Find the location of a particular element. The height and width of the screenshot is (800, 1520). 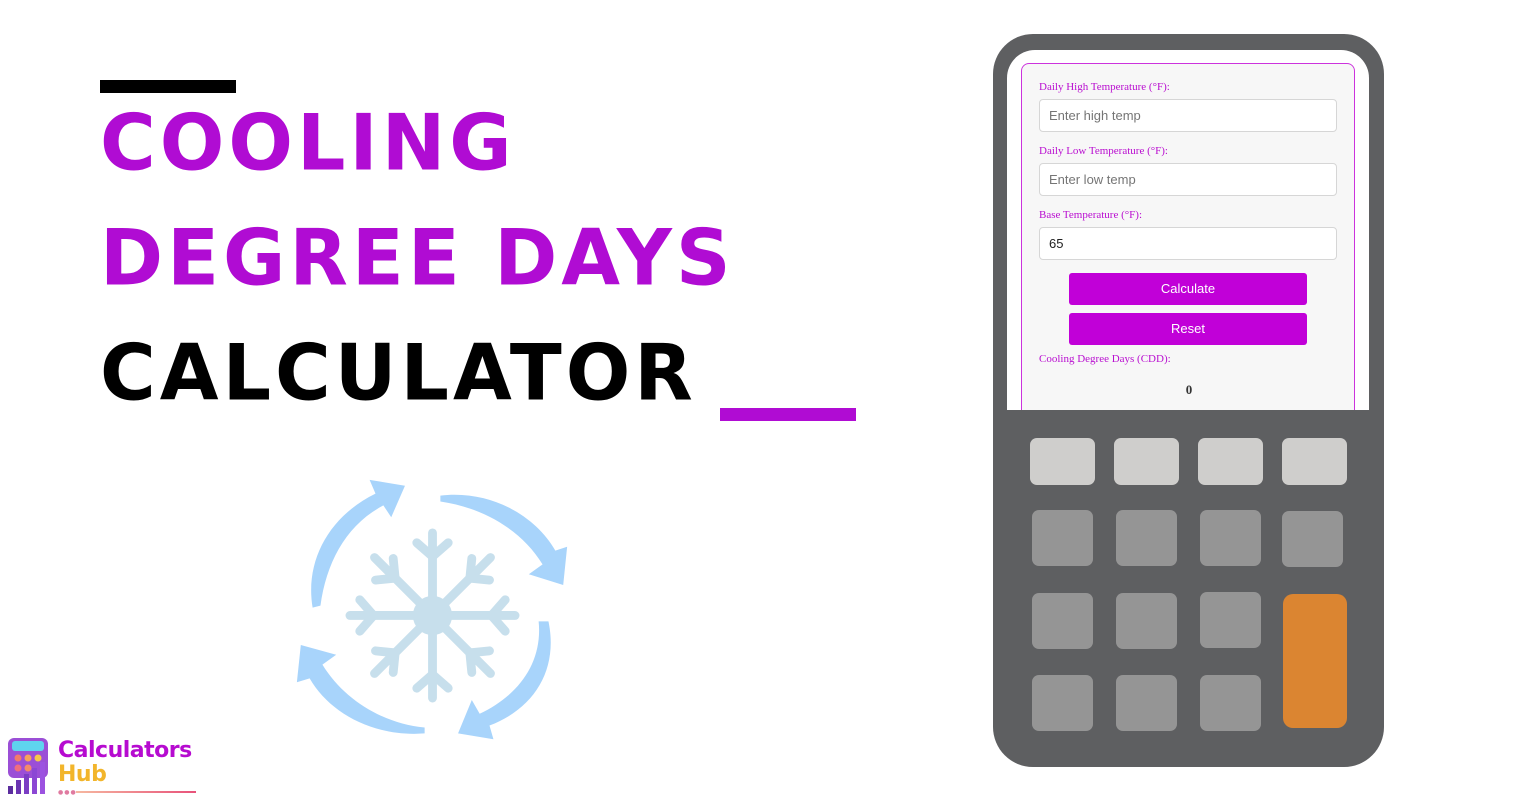

title-line-2: DEGREE DAYS is located at coordinates (417, 257).